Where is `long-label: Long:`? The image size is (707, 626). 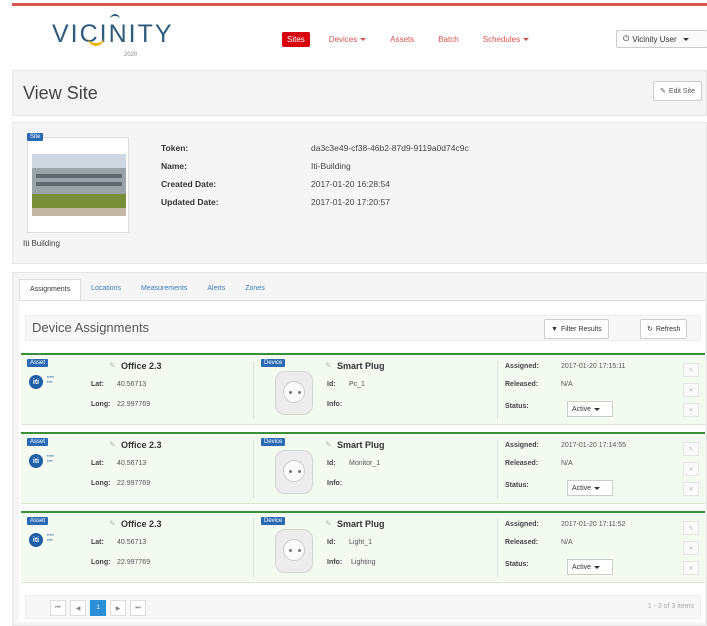 long-label: Long: is located at coordinates (101, 562).